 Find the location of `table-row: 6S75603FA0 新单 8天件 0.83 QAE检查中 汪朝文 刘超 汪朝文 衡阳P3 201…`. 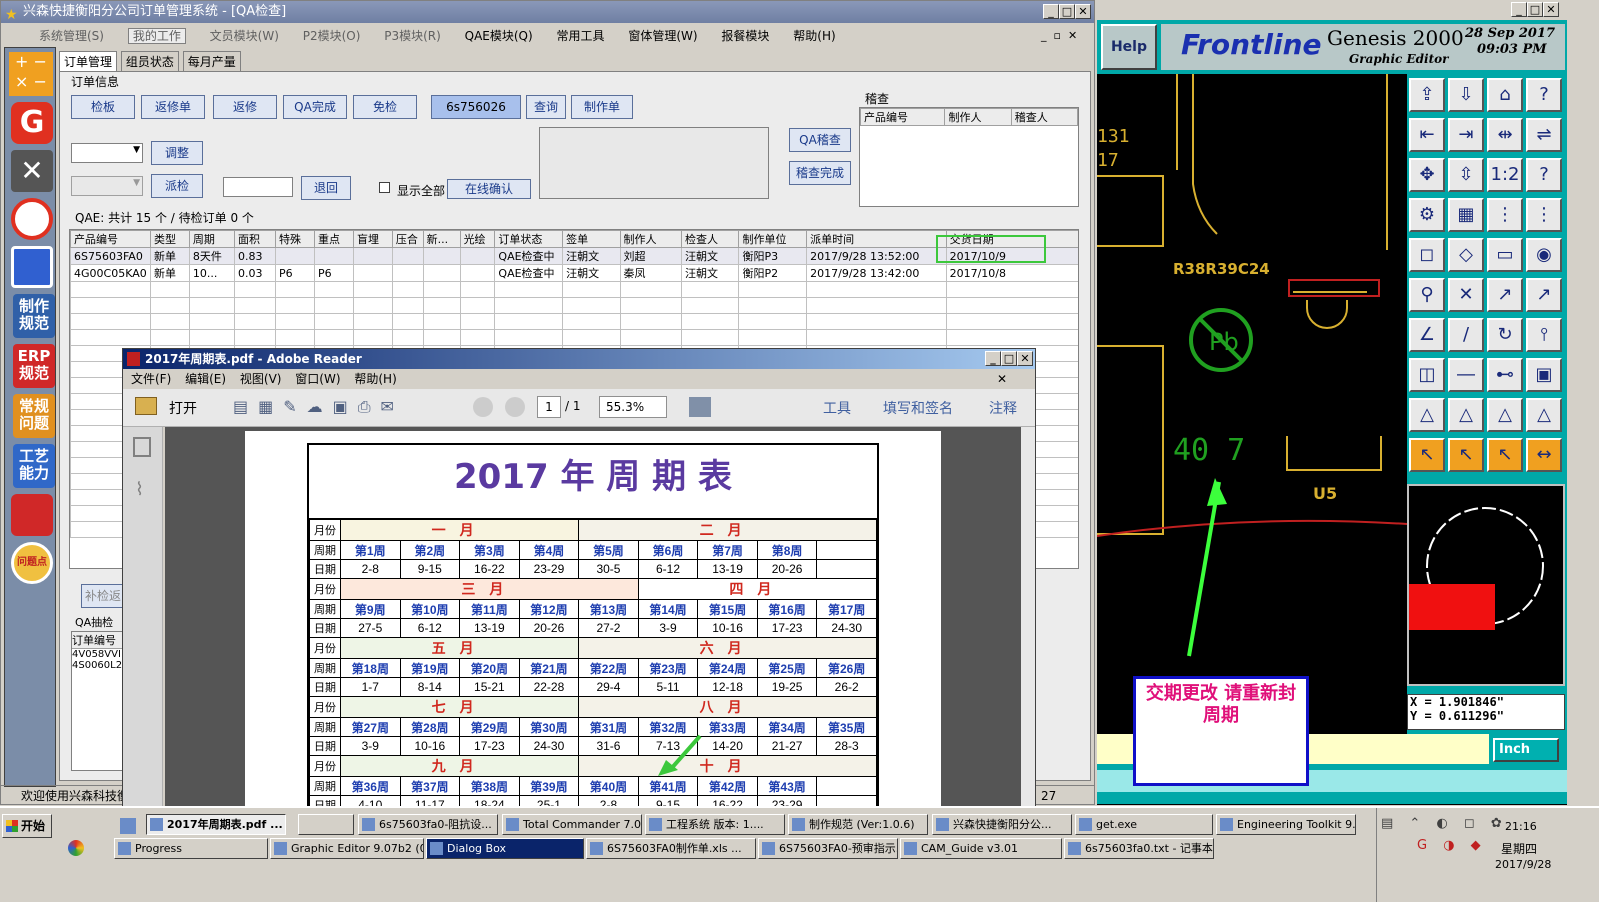

table-row: 6S75603FA0 新单 8天件 0.83 QAE检查中 汪朝文 刘超 汪朝文 衡阳P3 201… is located at coordinates (574, 256).